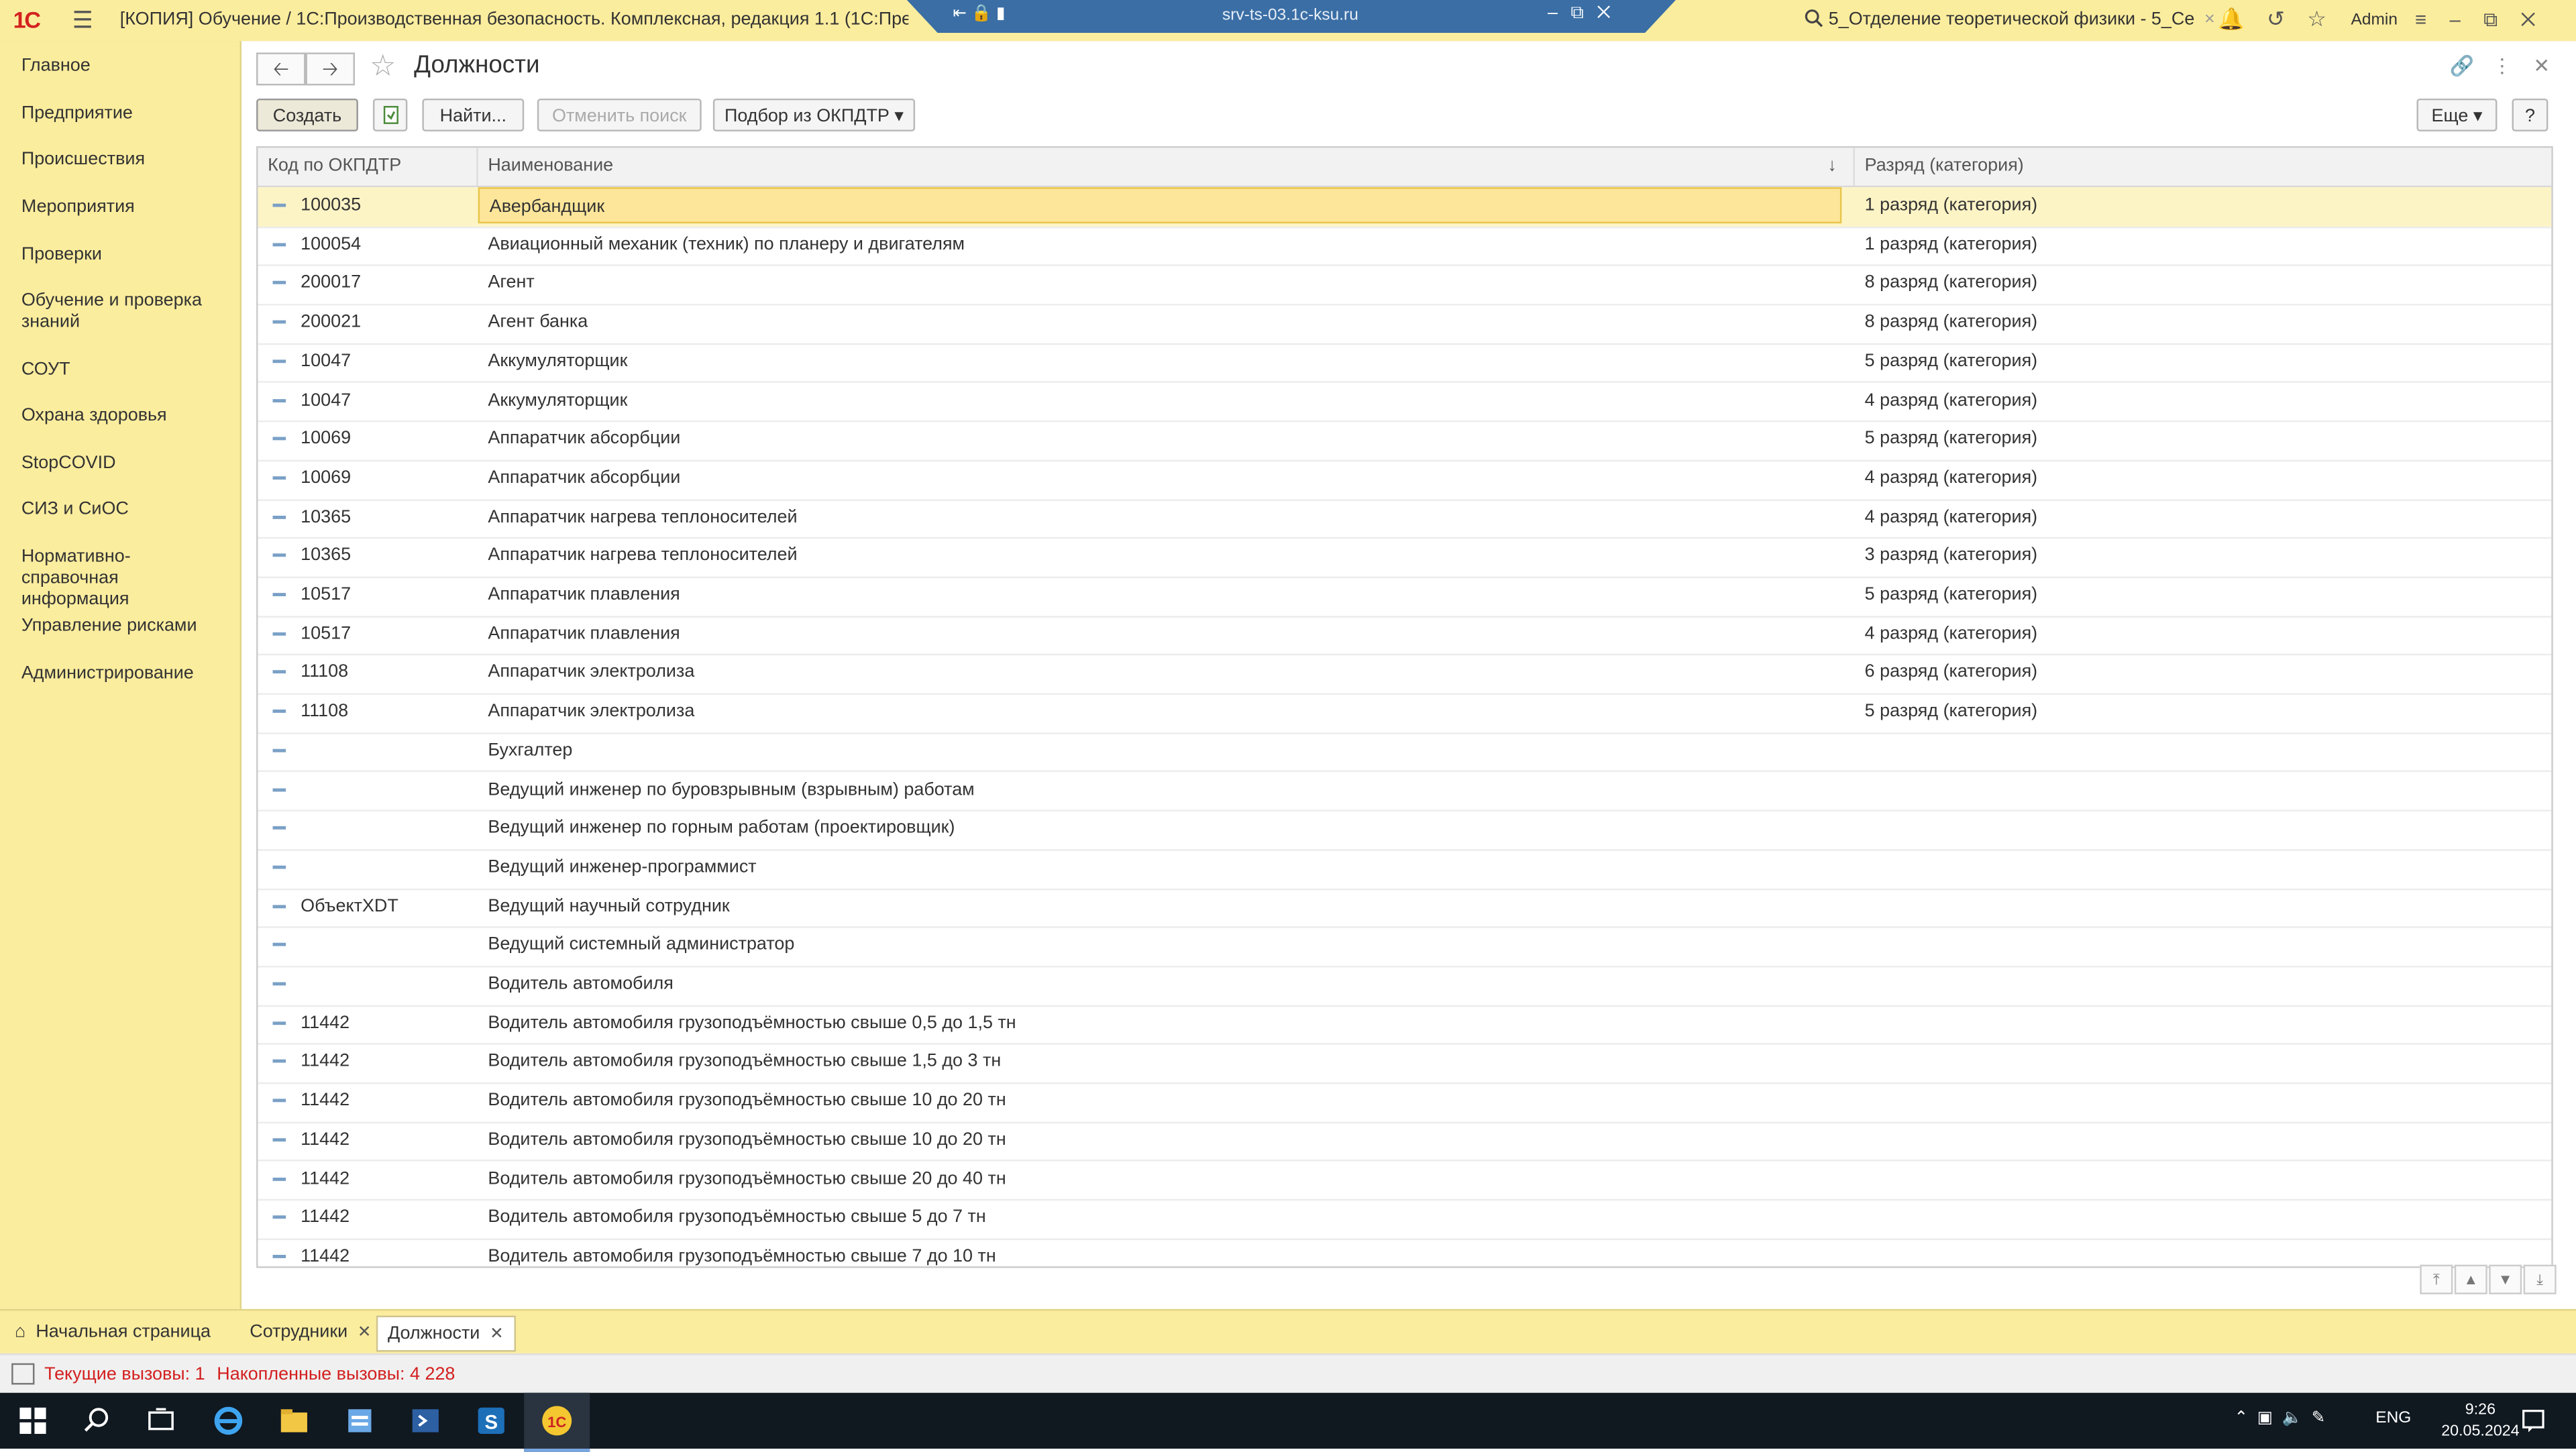 This screenshot has height=1452, width=2576. Describe the element at coordinates (2242, 1418) in the screenshot. I see `tray-chevron-up-icon: ⌃` at that location.